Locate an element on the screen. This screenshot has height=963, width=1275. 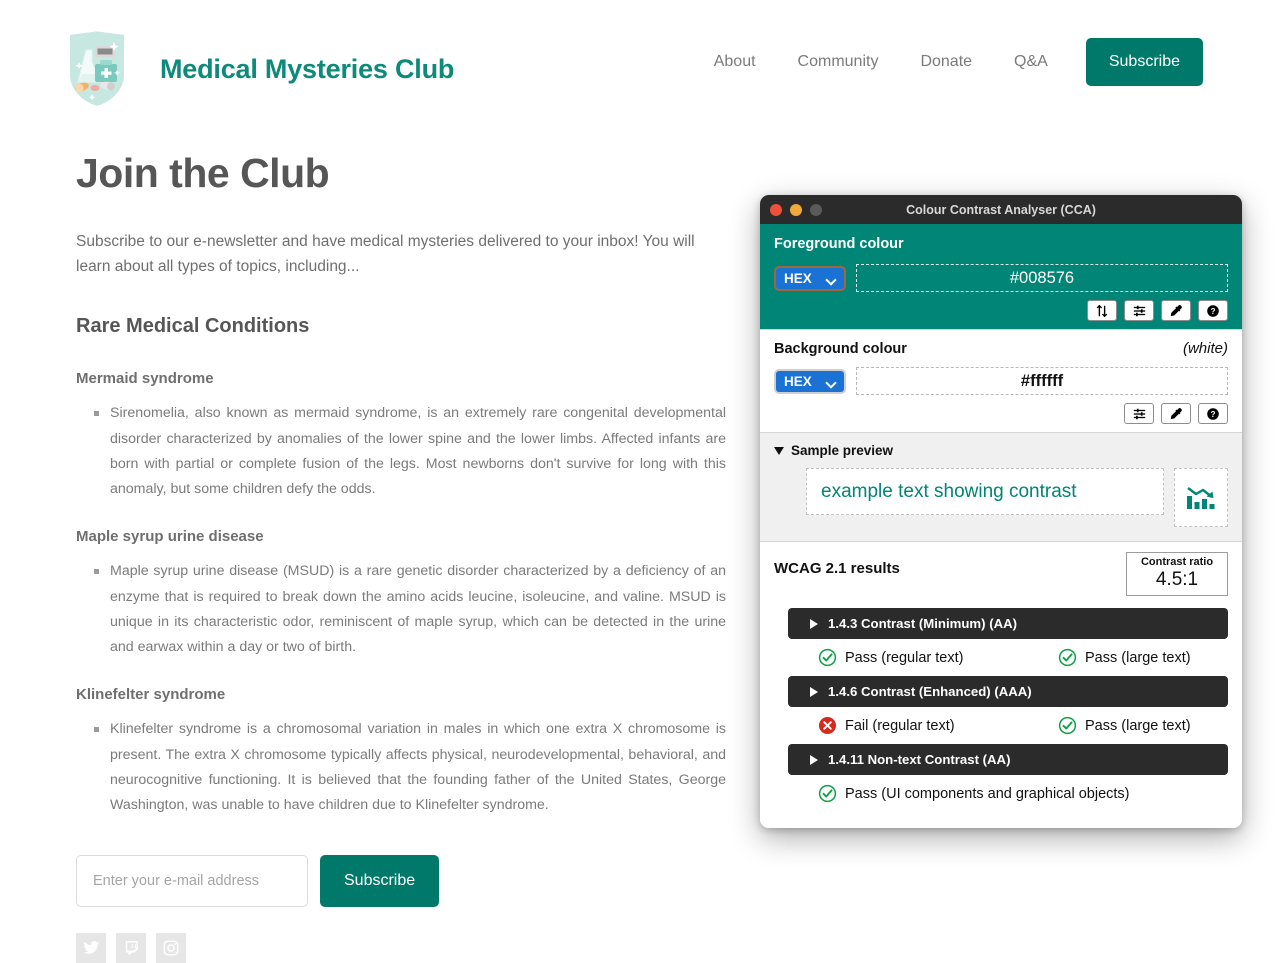
foreground-colour-section: Foreground colour HEX #008576 ? is located at coordinates (1001, 276).